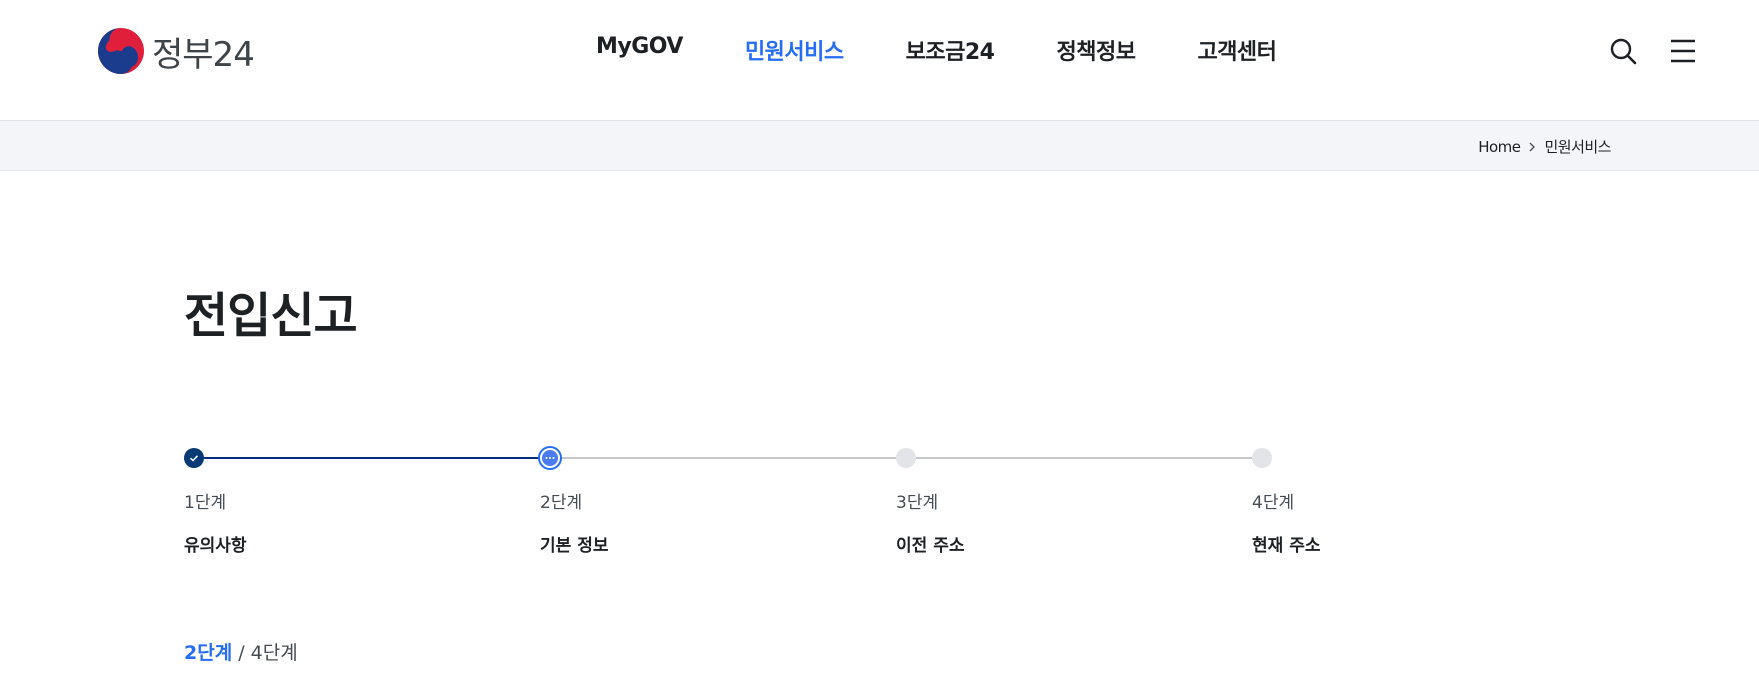  I want to click on breadcrumb: Home 민원서비스, so click(1544, 146).